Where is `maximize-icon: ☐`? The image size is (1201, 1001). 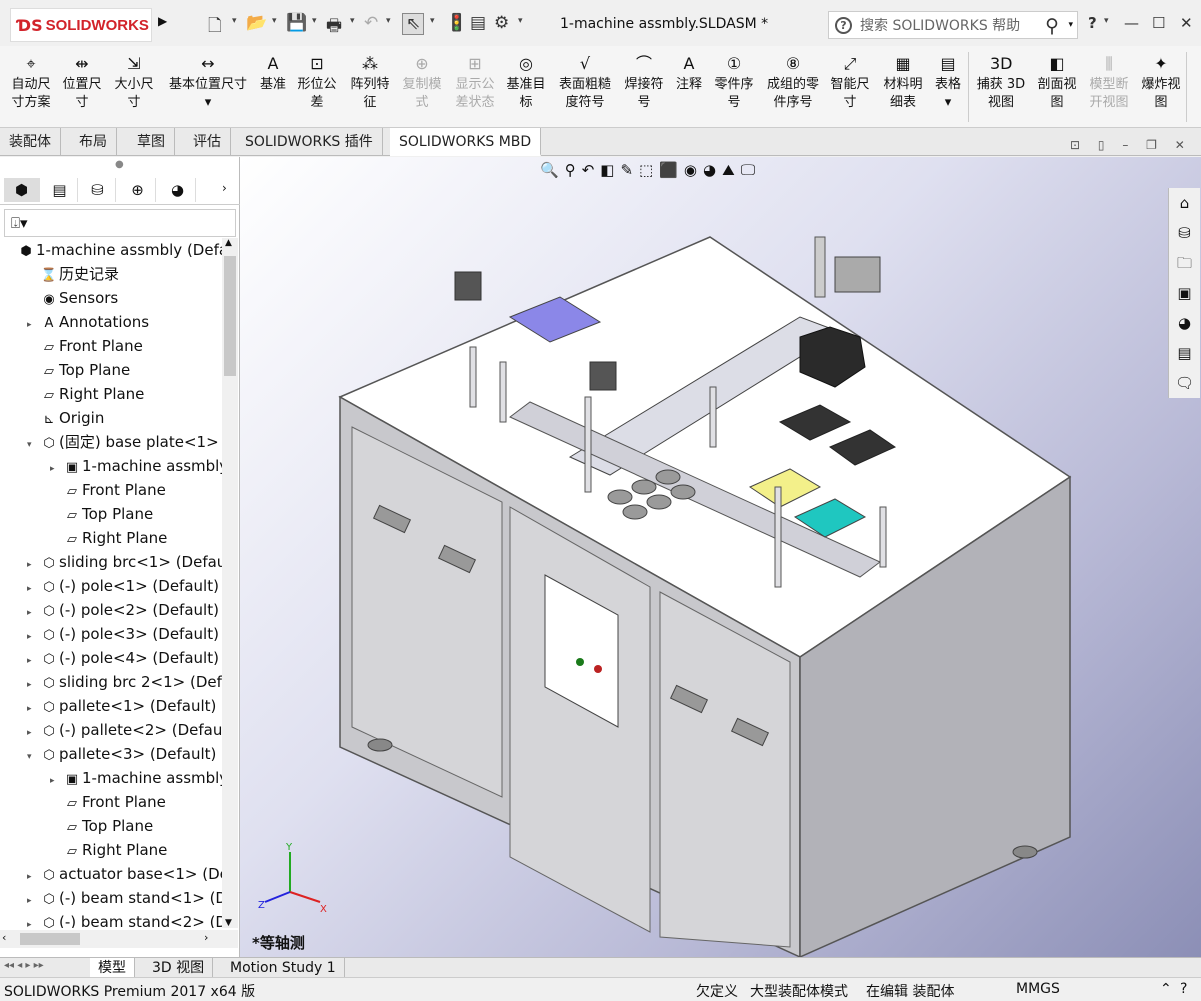 maximize-icon: ☐ is located at coordinates (1158, 23).